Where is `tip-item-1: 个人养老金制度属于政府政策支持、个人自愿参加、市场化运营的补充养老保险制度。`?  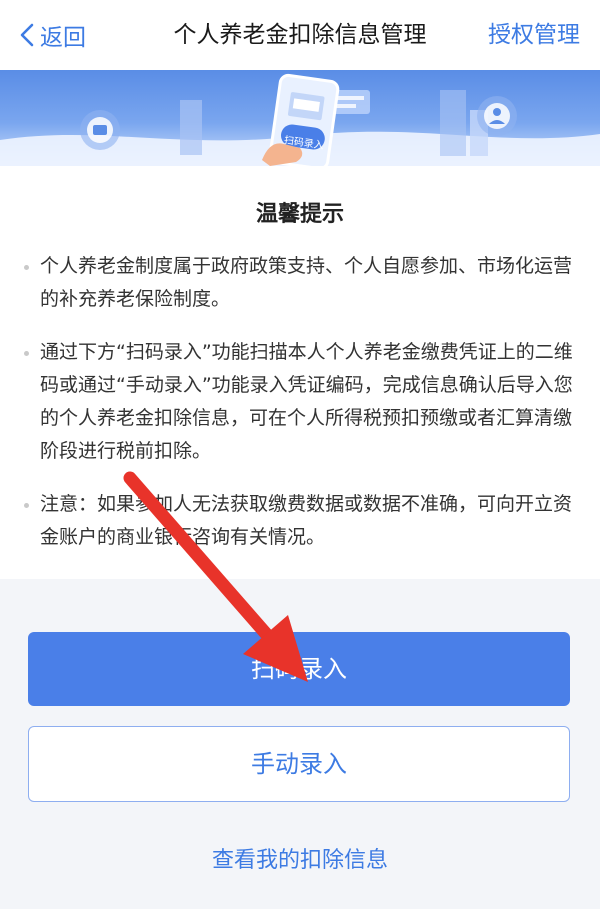 tip-item-1: 个人养老金制度属于政府政策支持、个人自愿参加、市场化运营的补充养老保险制度。 is located at coordinates (301, 283).